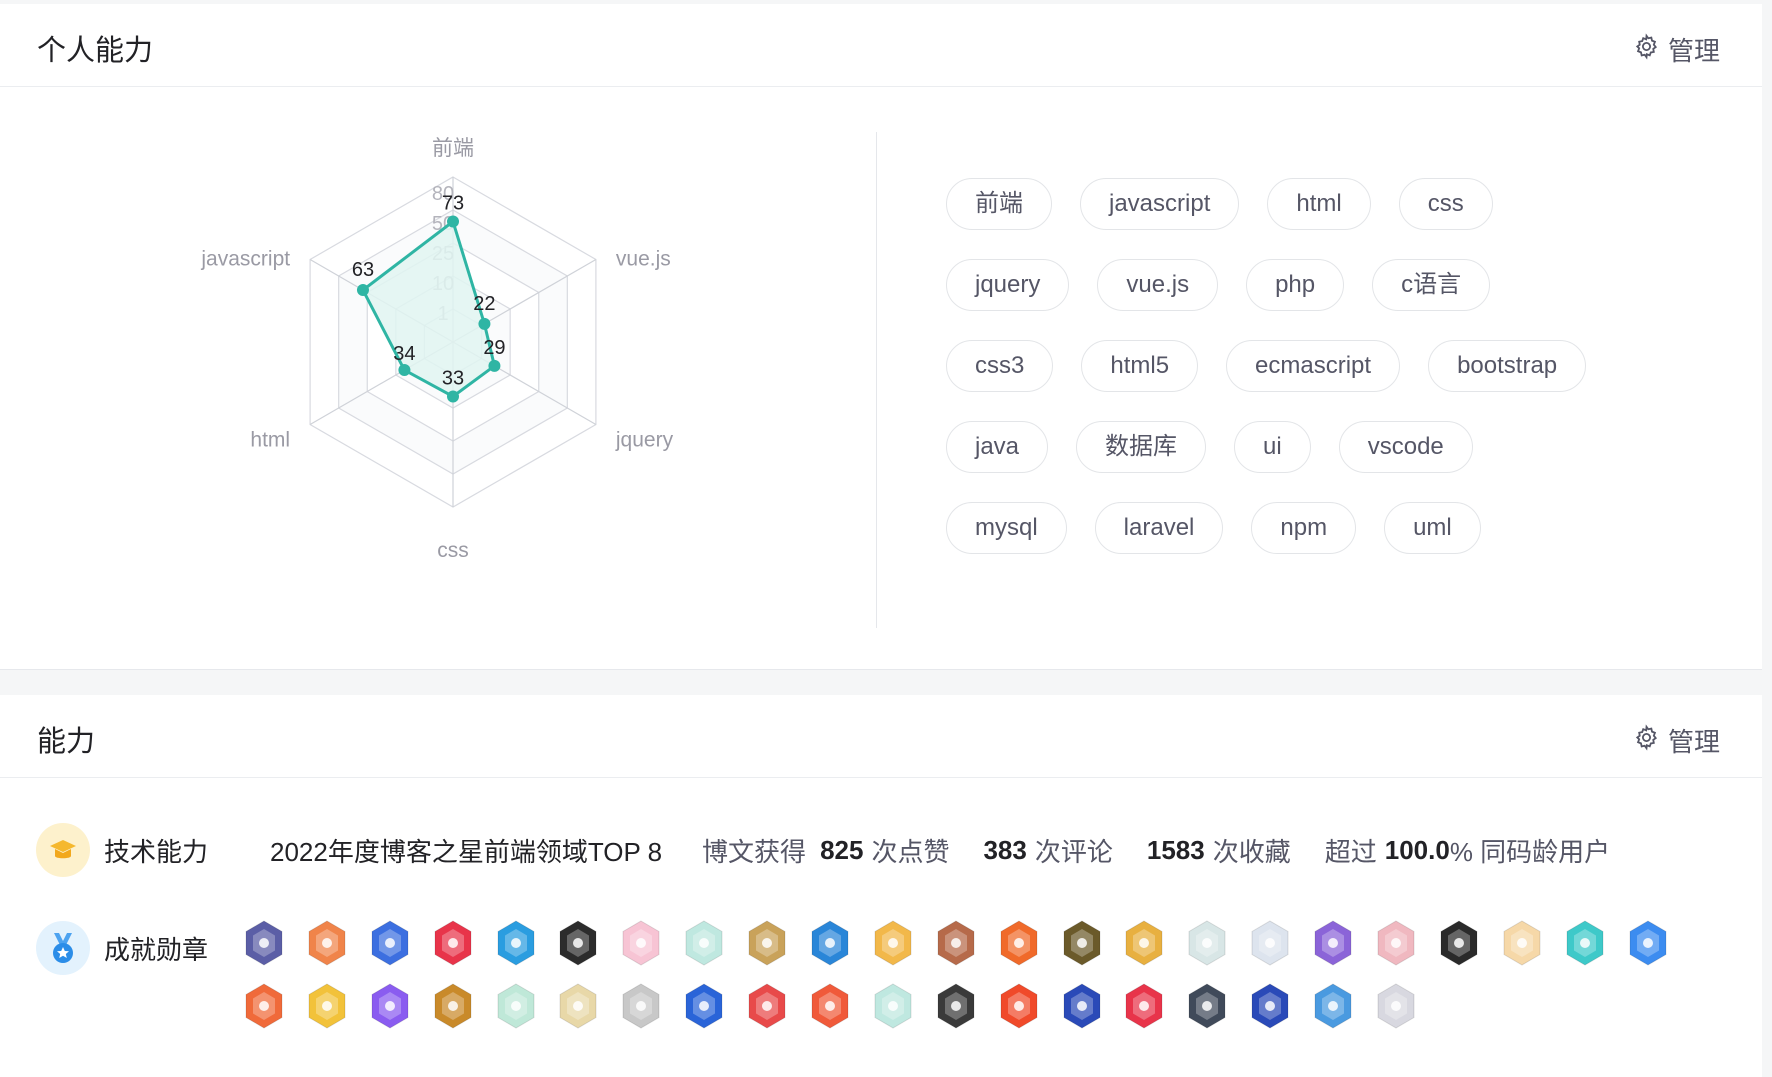 The image size is (1772, 1077). Describe the element at coordinates (1445, 204) in the screenshot. I see `skill-tag: css` at that location.